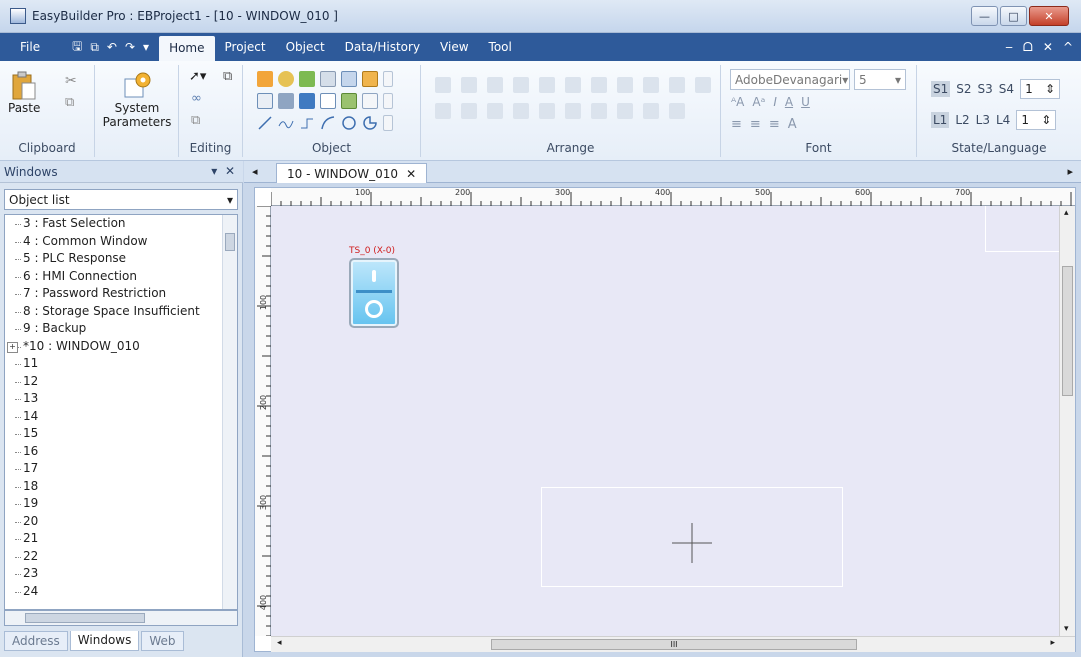 Image resolution: width=1081 pixels, height=657 pixels. Describe the element at coordinates (255, 171) in the screenshot. I see `tab-scroll-left-icon: ◂` at that location.